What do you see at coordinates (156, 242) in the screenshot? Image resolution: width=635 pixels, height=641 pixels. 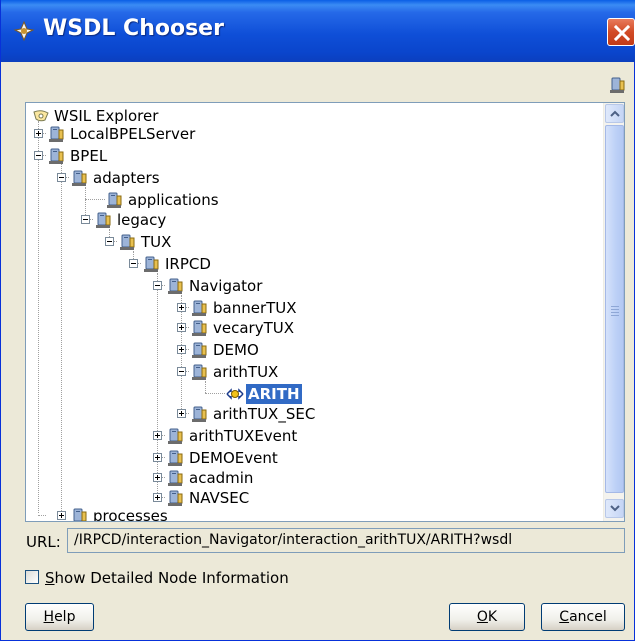 I see `tree-node-label: TUX` at bounding box center [156, 242].